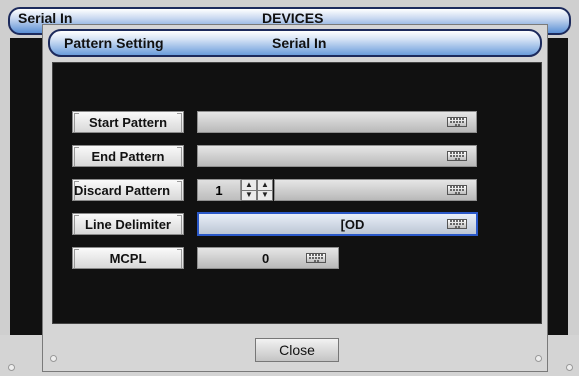  Describe the element at coordinates (299, 43) in the screenshot. I see `dialog-subtitle: Serial In` at that location.